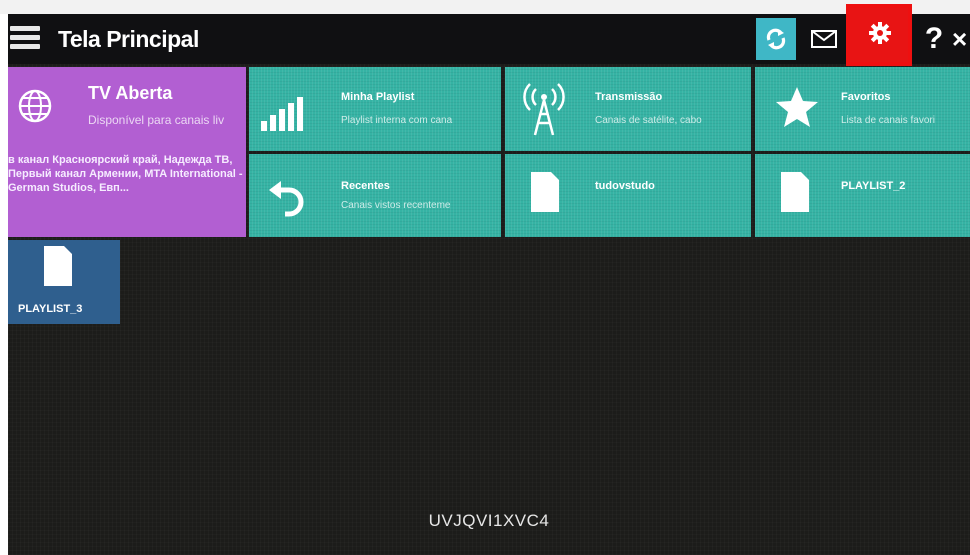 Image resolution: width=970 pixels, height=555 pixels. I want to click on settings-button, so click(880, 33).